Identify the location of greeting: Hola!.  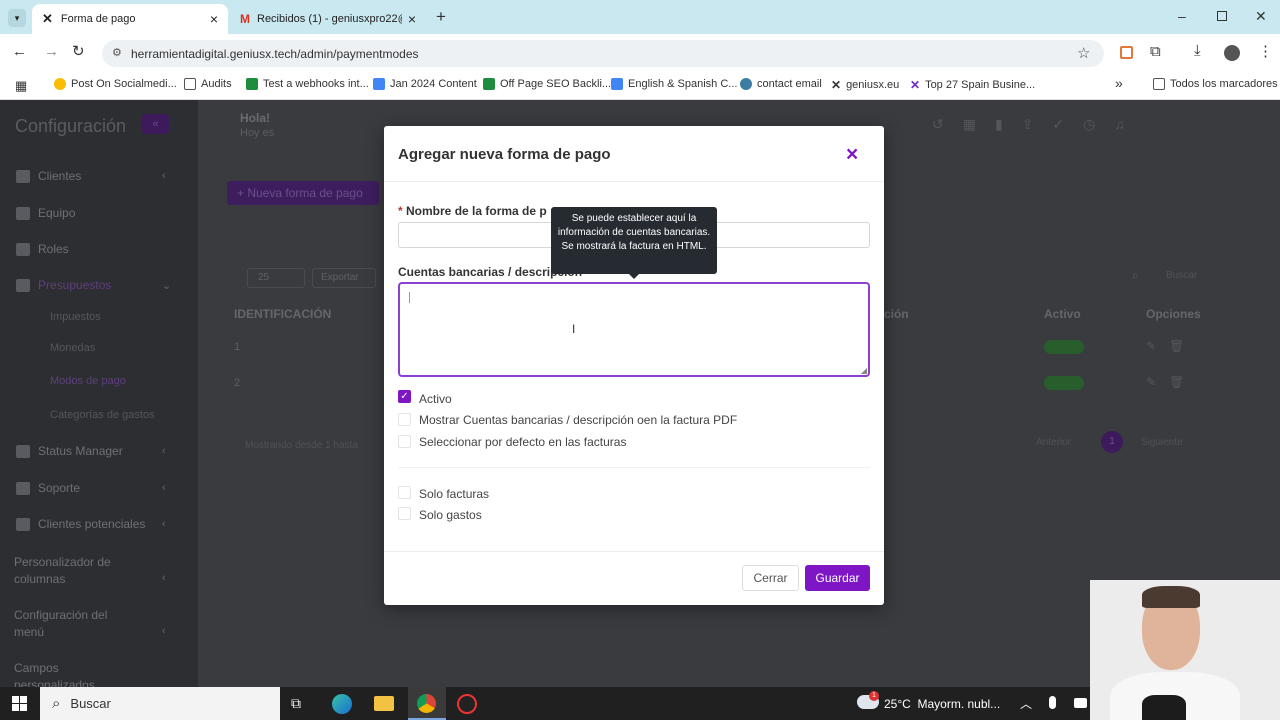
(255, 118).